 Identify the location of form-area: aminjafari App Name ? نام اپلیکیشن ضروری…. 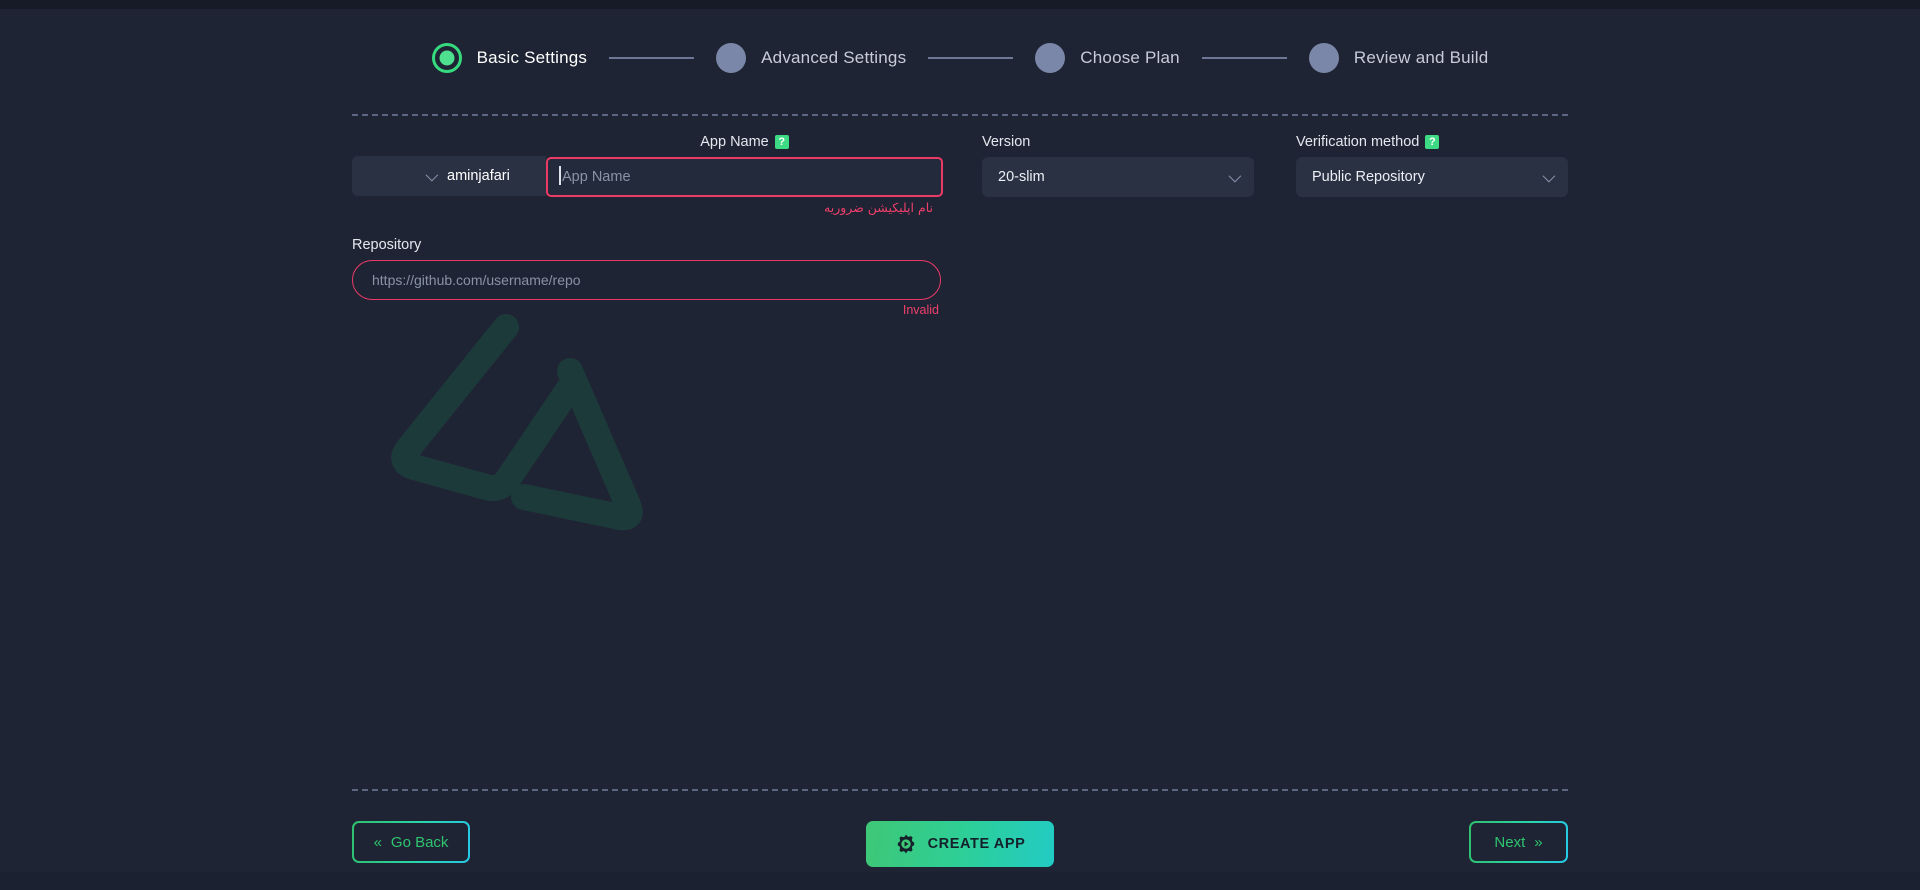
(960, 225).